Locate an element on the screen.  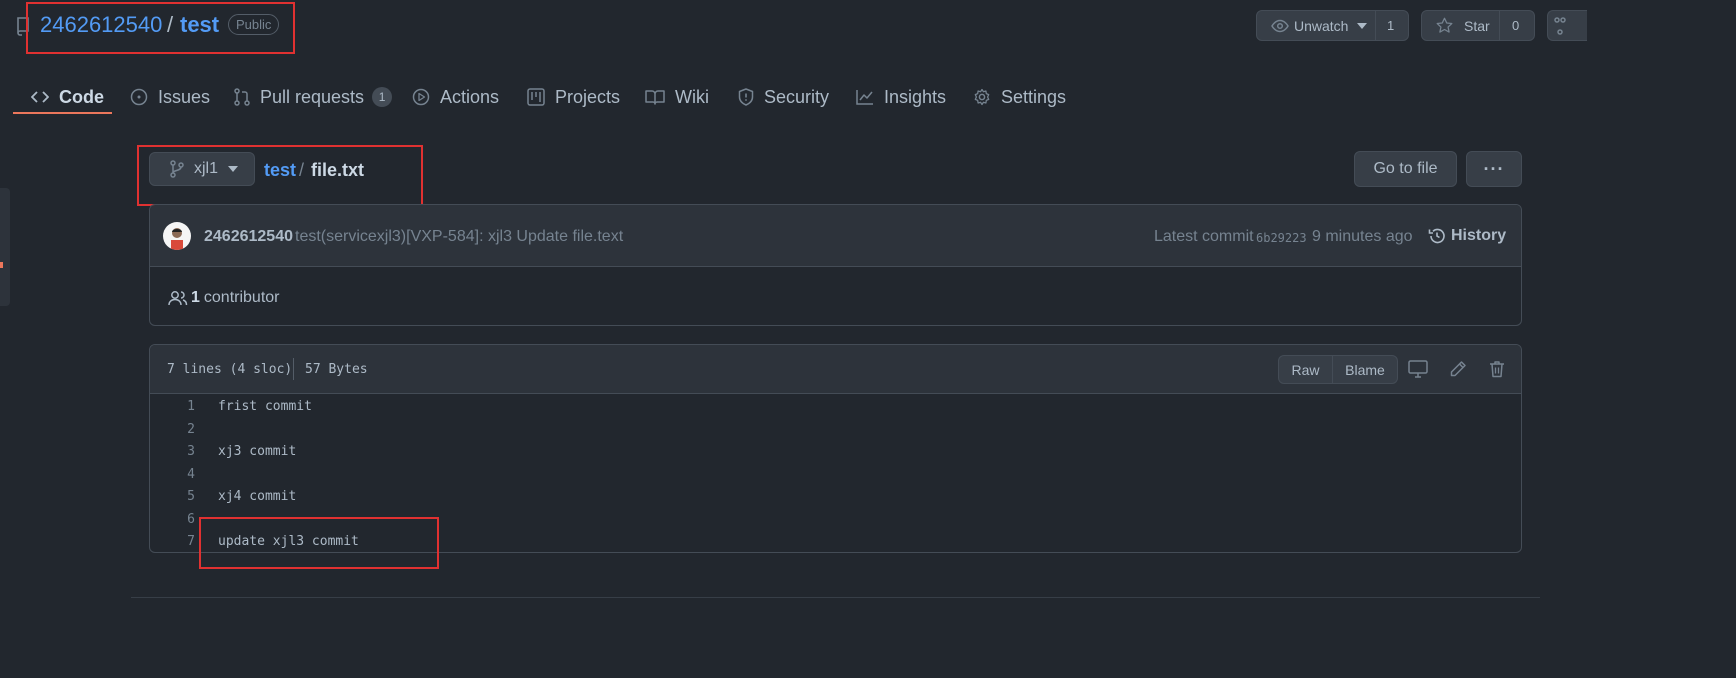
tab-actions: Actions is located at coordinates (455, 97).